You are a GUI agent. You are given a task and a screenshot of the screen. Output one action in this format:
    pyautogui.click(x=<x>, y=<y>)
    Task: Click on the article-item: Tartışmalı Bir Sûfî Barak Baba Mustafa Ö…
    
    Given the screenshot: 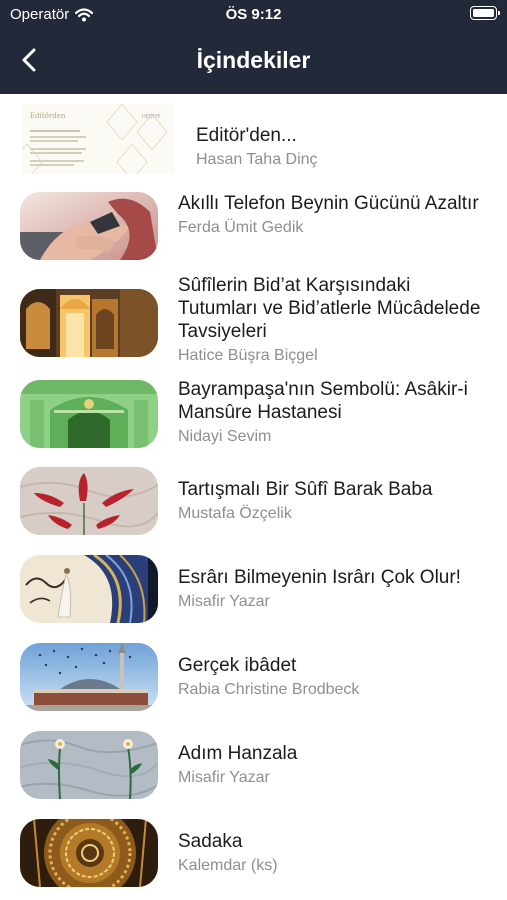 What is the action you would take?
    pyautogui.click(x=253, y=501)
    